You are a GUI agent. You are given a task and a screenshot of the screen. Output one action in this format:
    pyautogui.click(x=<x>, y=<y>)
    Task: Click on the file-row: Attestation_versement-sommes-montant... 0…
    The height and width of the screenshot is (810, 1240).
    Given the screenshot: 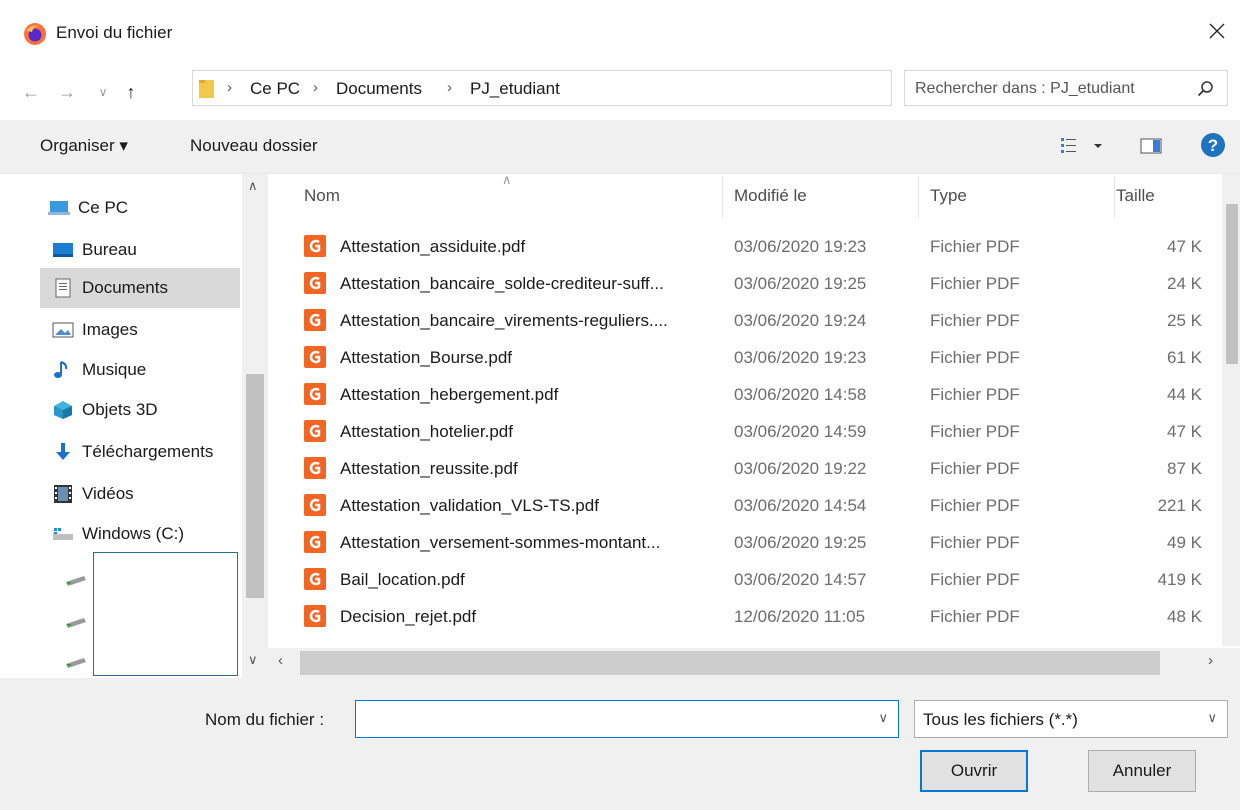 What is the action you would take?
    pyautogui.click(x=763, y=542)
    